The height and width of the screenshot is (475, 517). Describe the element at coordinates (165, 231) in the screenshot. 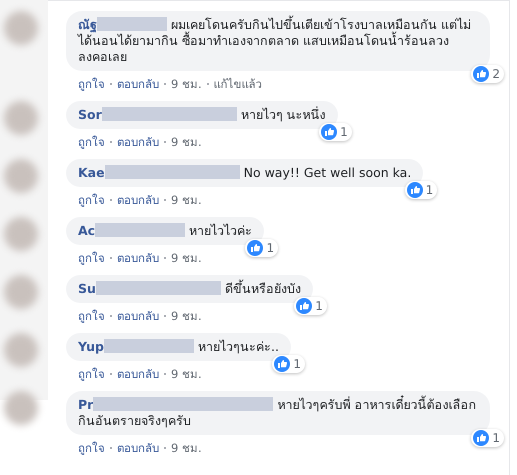

I see `comment-text: Ac หายไวไวค่ะ` at that location.